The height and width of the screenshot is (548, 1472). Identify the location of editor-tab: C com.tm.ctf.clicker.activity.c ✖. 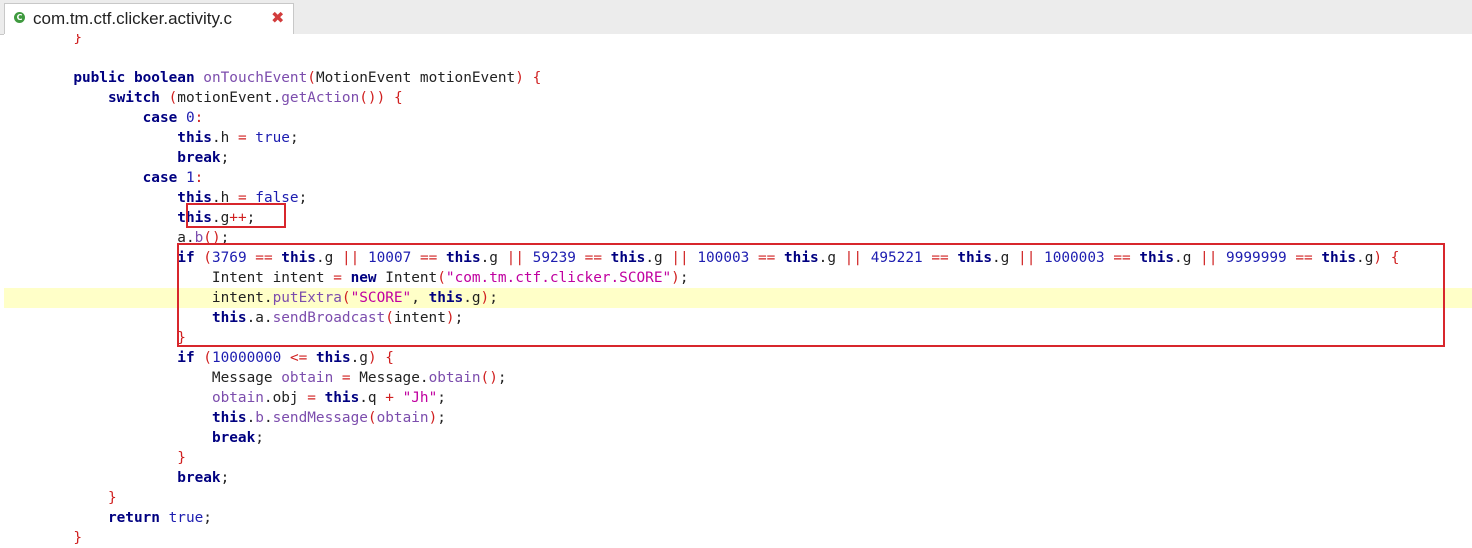
(149, 18).